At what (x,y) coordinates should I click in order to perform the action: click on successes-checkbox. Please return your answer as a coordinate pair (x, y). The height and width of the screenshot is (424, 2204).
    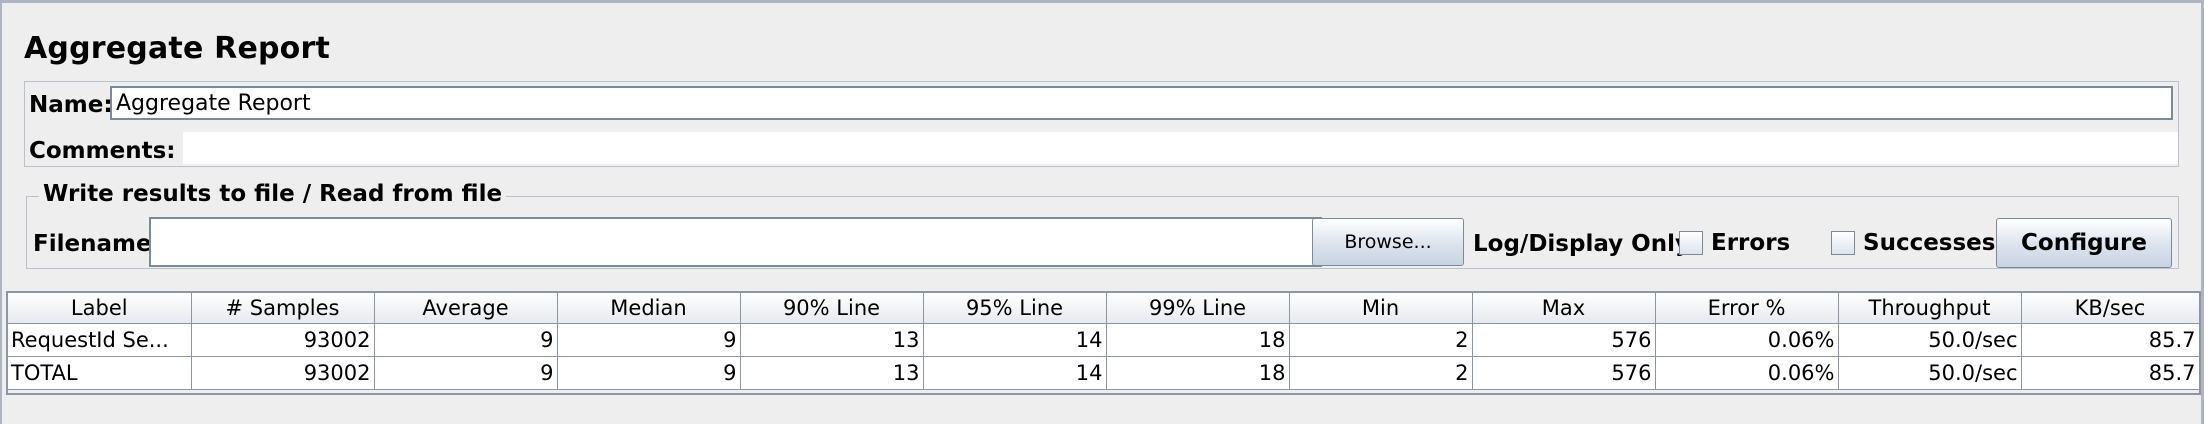
    Looking at the image, I should click on (1843, 243).